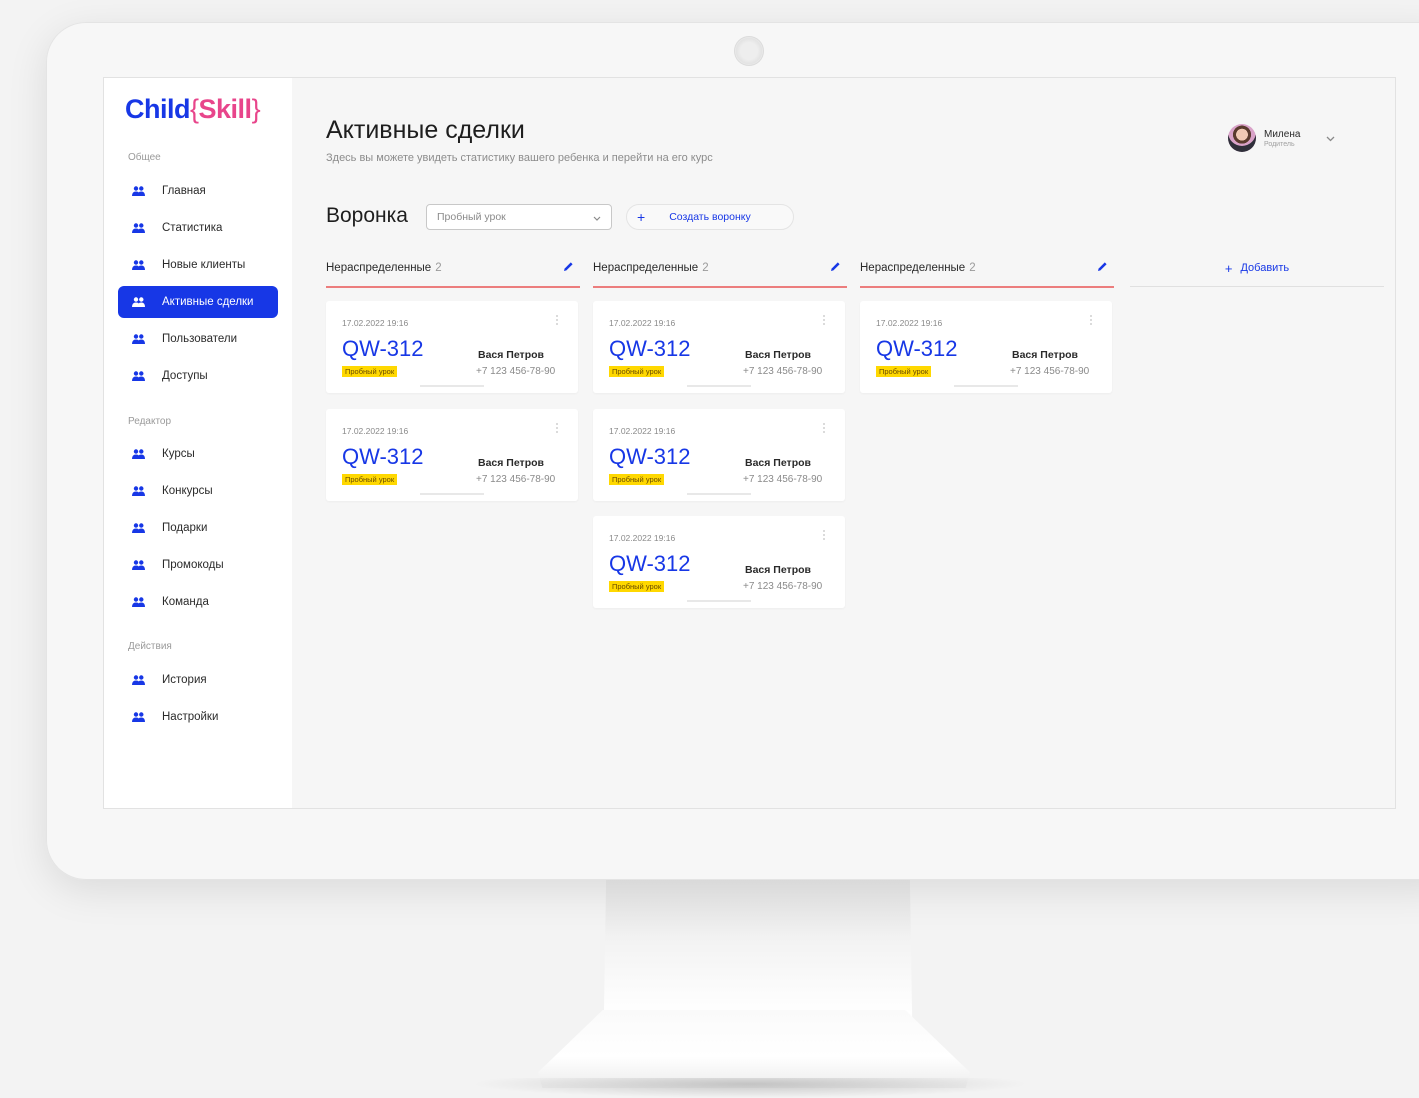 This screenshot has height=1098, width=1419. What do you see at coordinates (904, 371) in the screenshot?
I see `deal-tag: Пробный урок` at bounding box center [904, 371].